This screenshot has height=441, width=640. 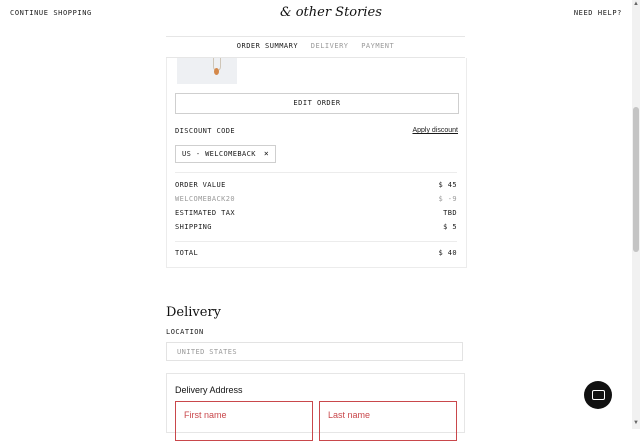 What do you see at coordinates (388, 421) in the screenshot?
I see `last-name-input: Last name` at bounding box center [388, 421].